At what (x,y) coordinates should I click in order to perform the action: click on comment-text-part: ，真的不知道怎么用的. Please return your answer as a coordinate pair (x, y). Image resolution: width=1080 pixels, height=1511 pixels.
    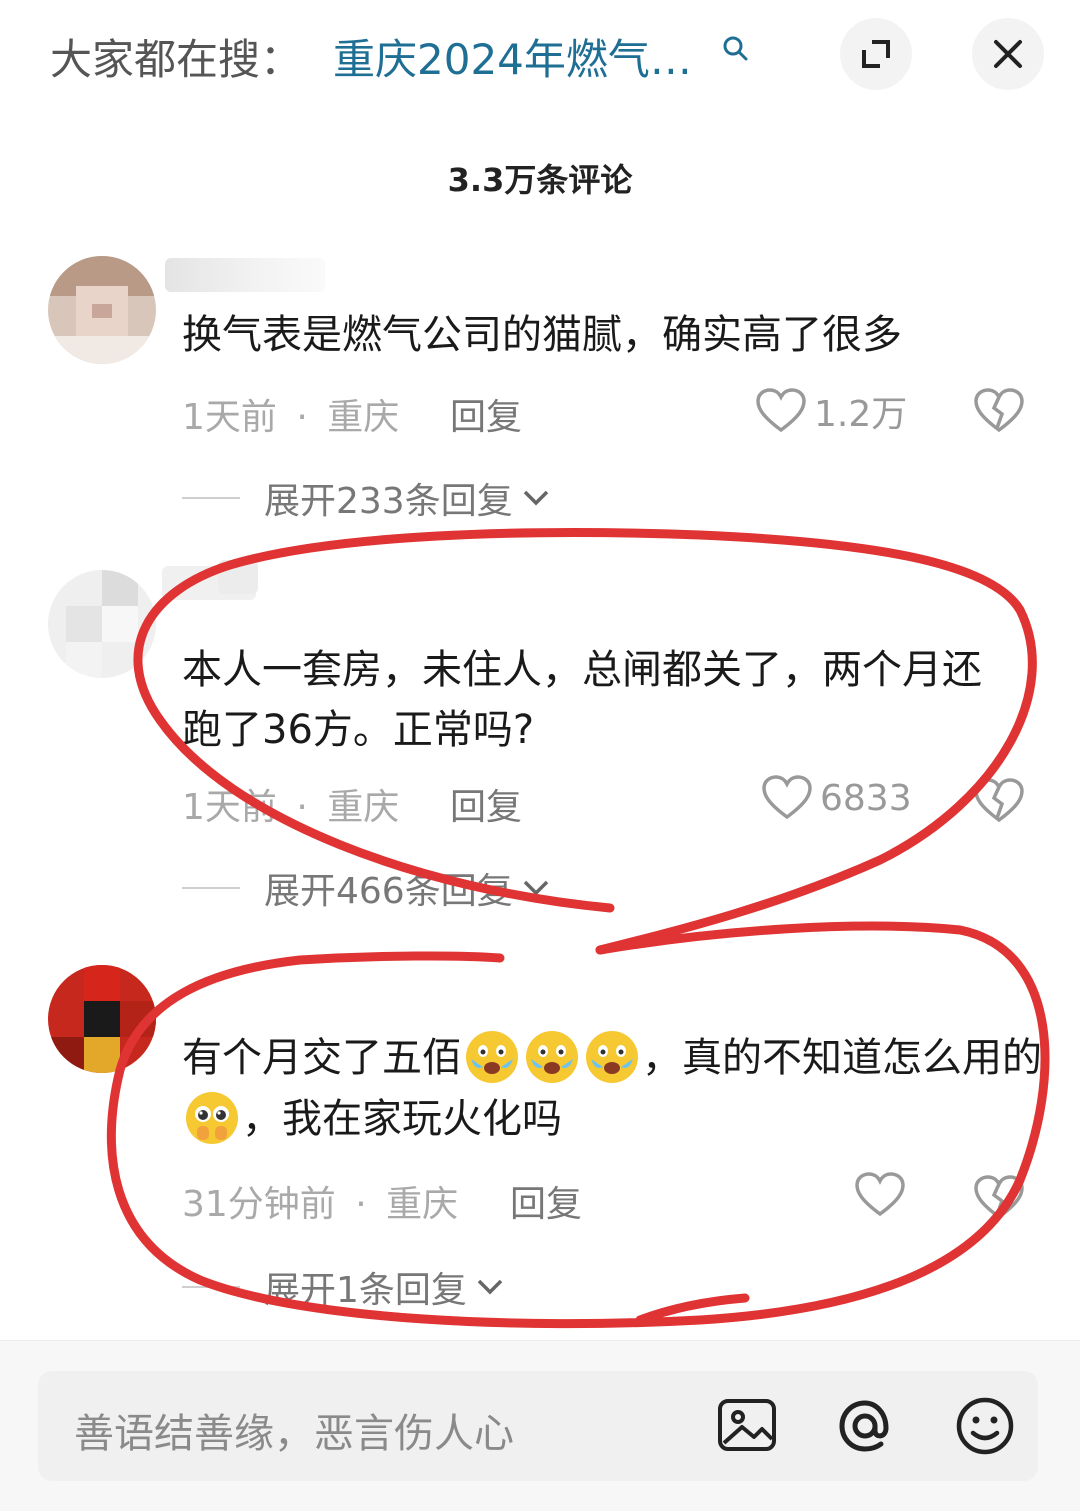
    Looking at the image, I should click on (842, 1058).